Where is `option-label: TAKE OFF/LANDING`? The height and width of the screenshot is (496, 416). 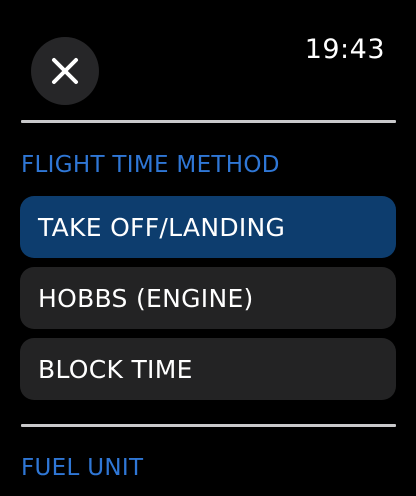 option-label: TAKE OFF/LANDING is located at coordinates (162, 227).